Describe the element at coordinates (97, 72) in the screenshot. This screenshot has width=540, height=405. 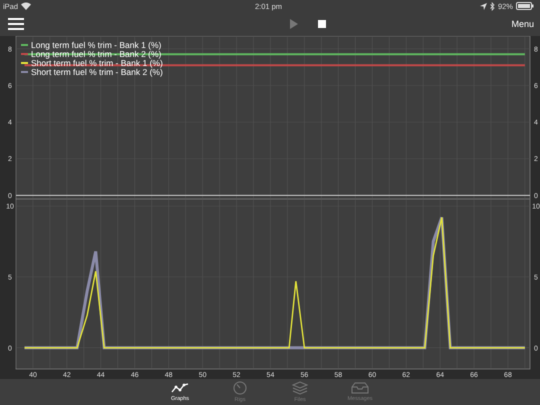
I see `legend-label: Short term fuel % trim - Bank 2 (%)` at that location.